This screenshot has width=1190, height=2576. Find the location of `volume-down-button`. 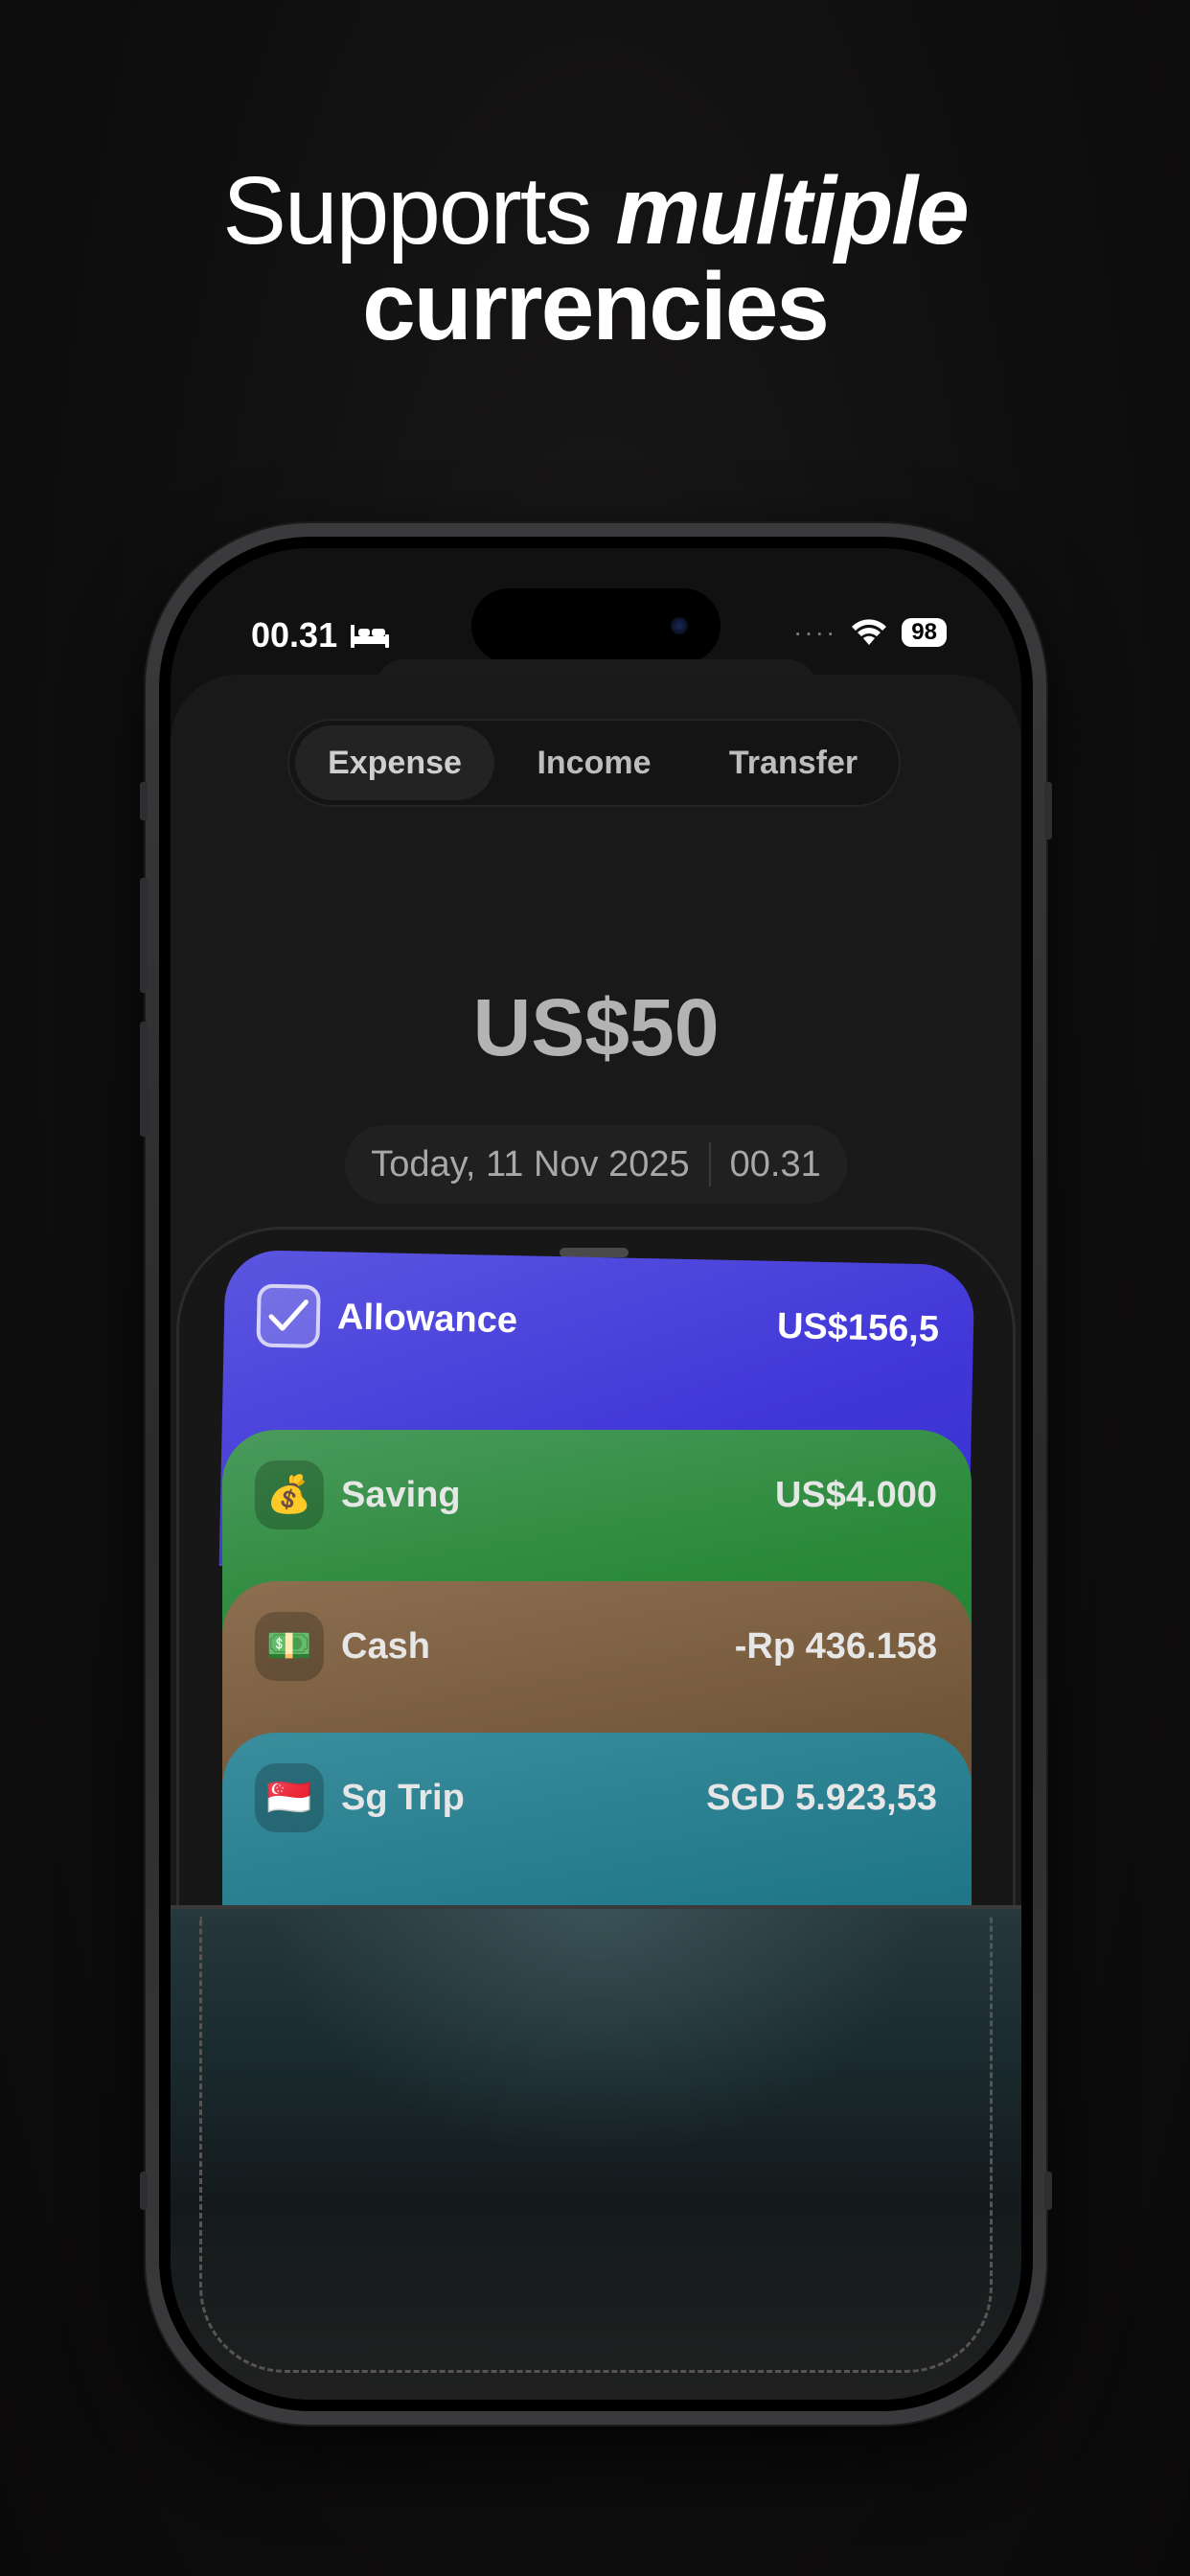

volume-down-button is located at coordinates (144, 1079).